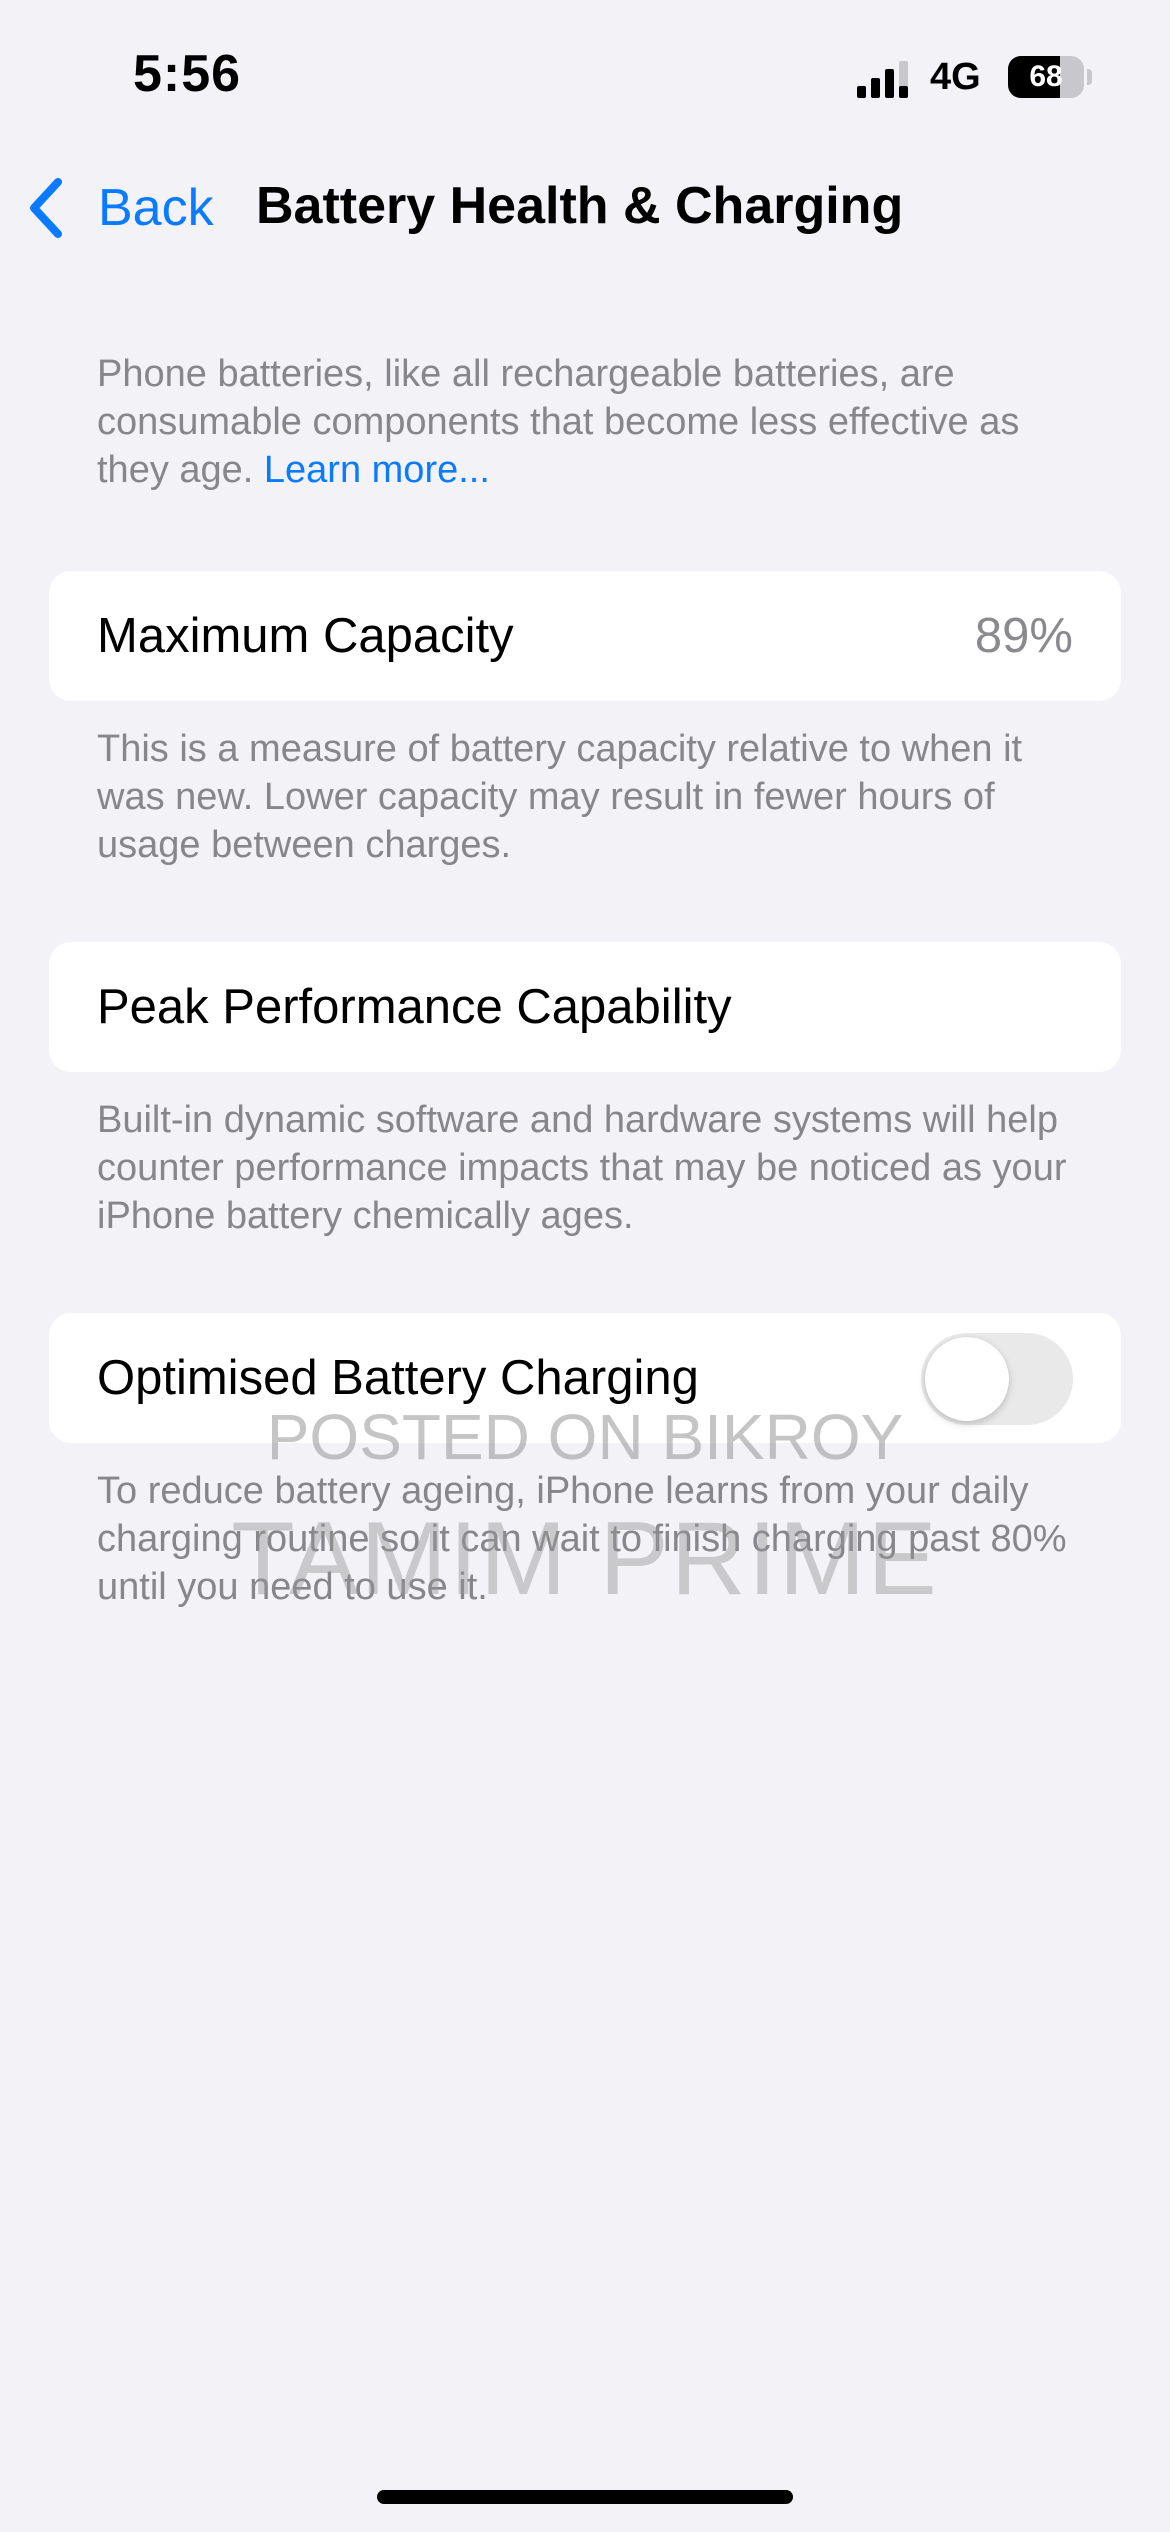  I want to click on watermark-seller-name: TAMIM PRIME, so click(585, 1559).